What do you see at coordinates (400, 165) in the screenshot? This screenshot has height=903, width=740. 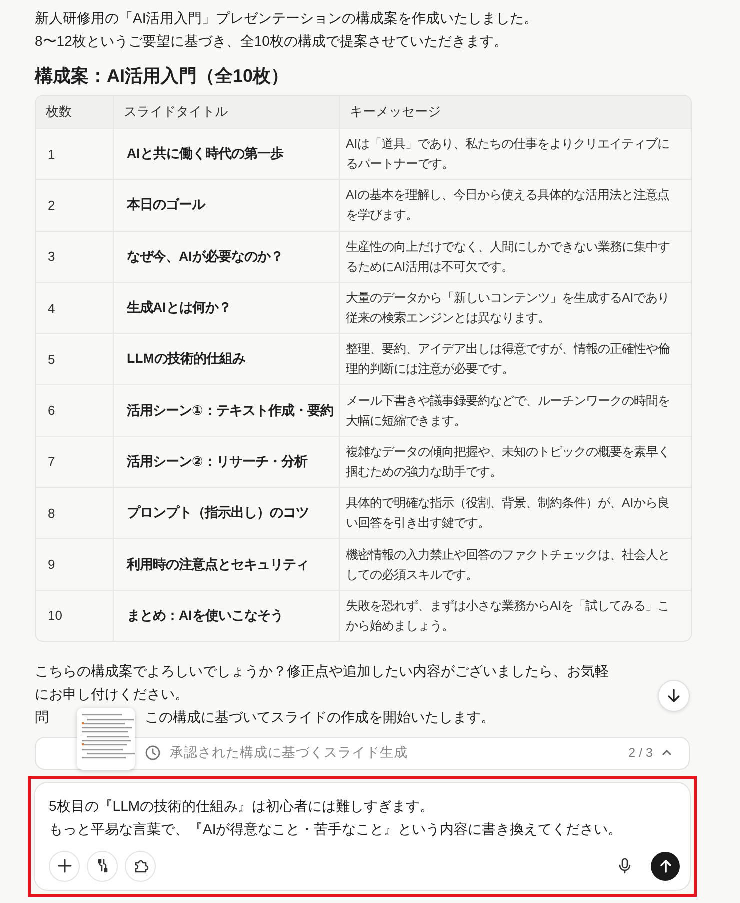 I see `table-cell-line: るパートナーです。` at bounding box center [400, 165].